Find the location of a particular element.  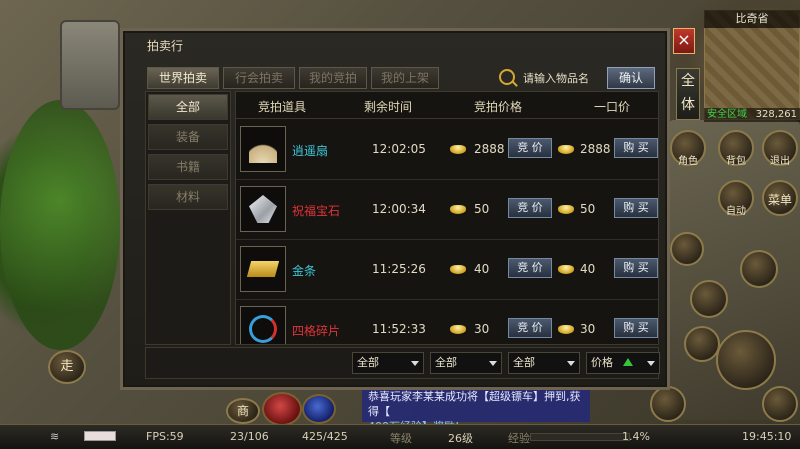

notice-line-1: 恭喜玩家李某某成功将【超级镖车】押到,获得【 is located at coordinates (474, 404).